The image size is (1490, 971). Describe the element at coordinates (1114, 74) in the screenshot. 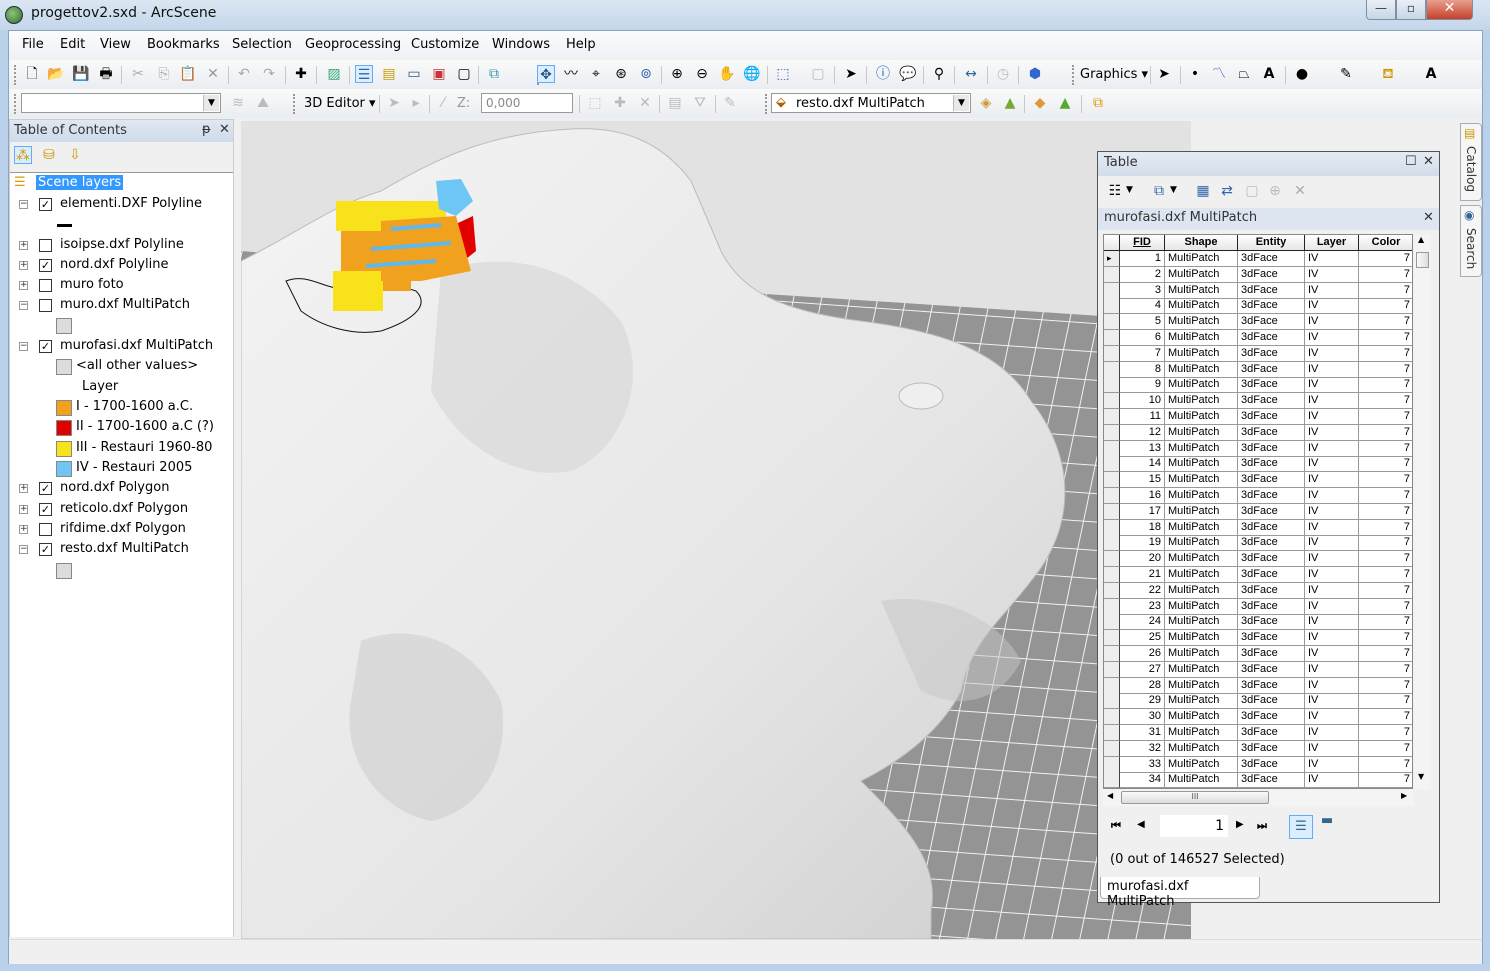

I see `graphics-menu: Graphics ▾` at that location.